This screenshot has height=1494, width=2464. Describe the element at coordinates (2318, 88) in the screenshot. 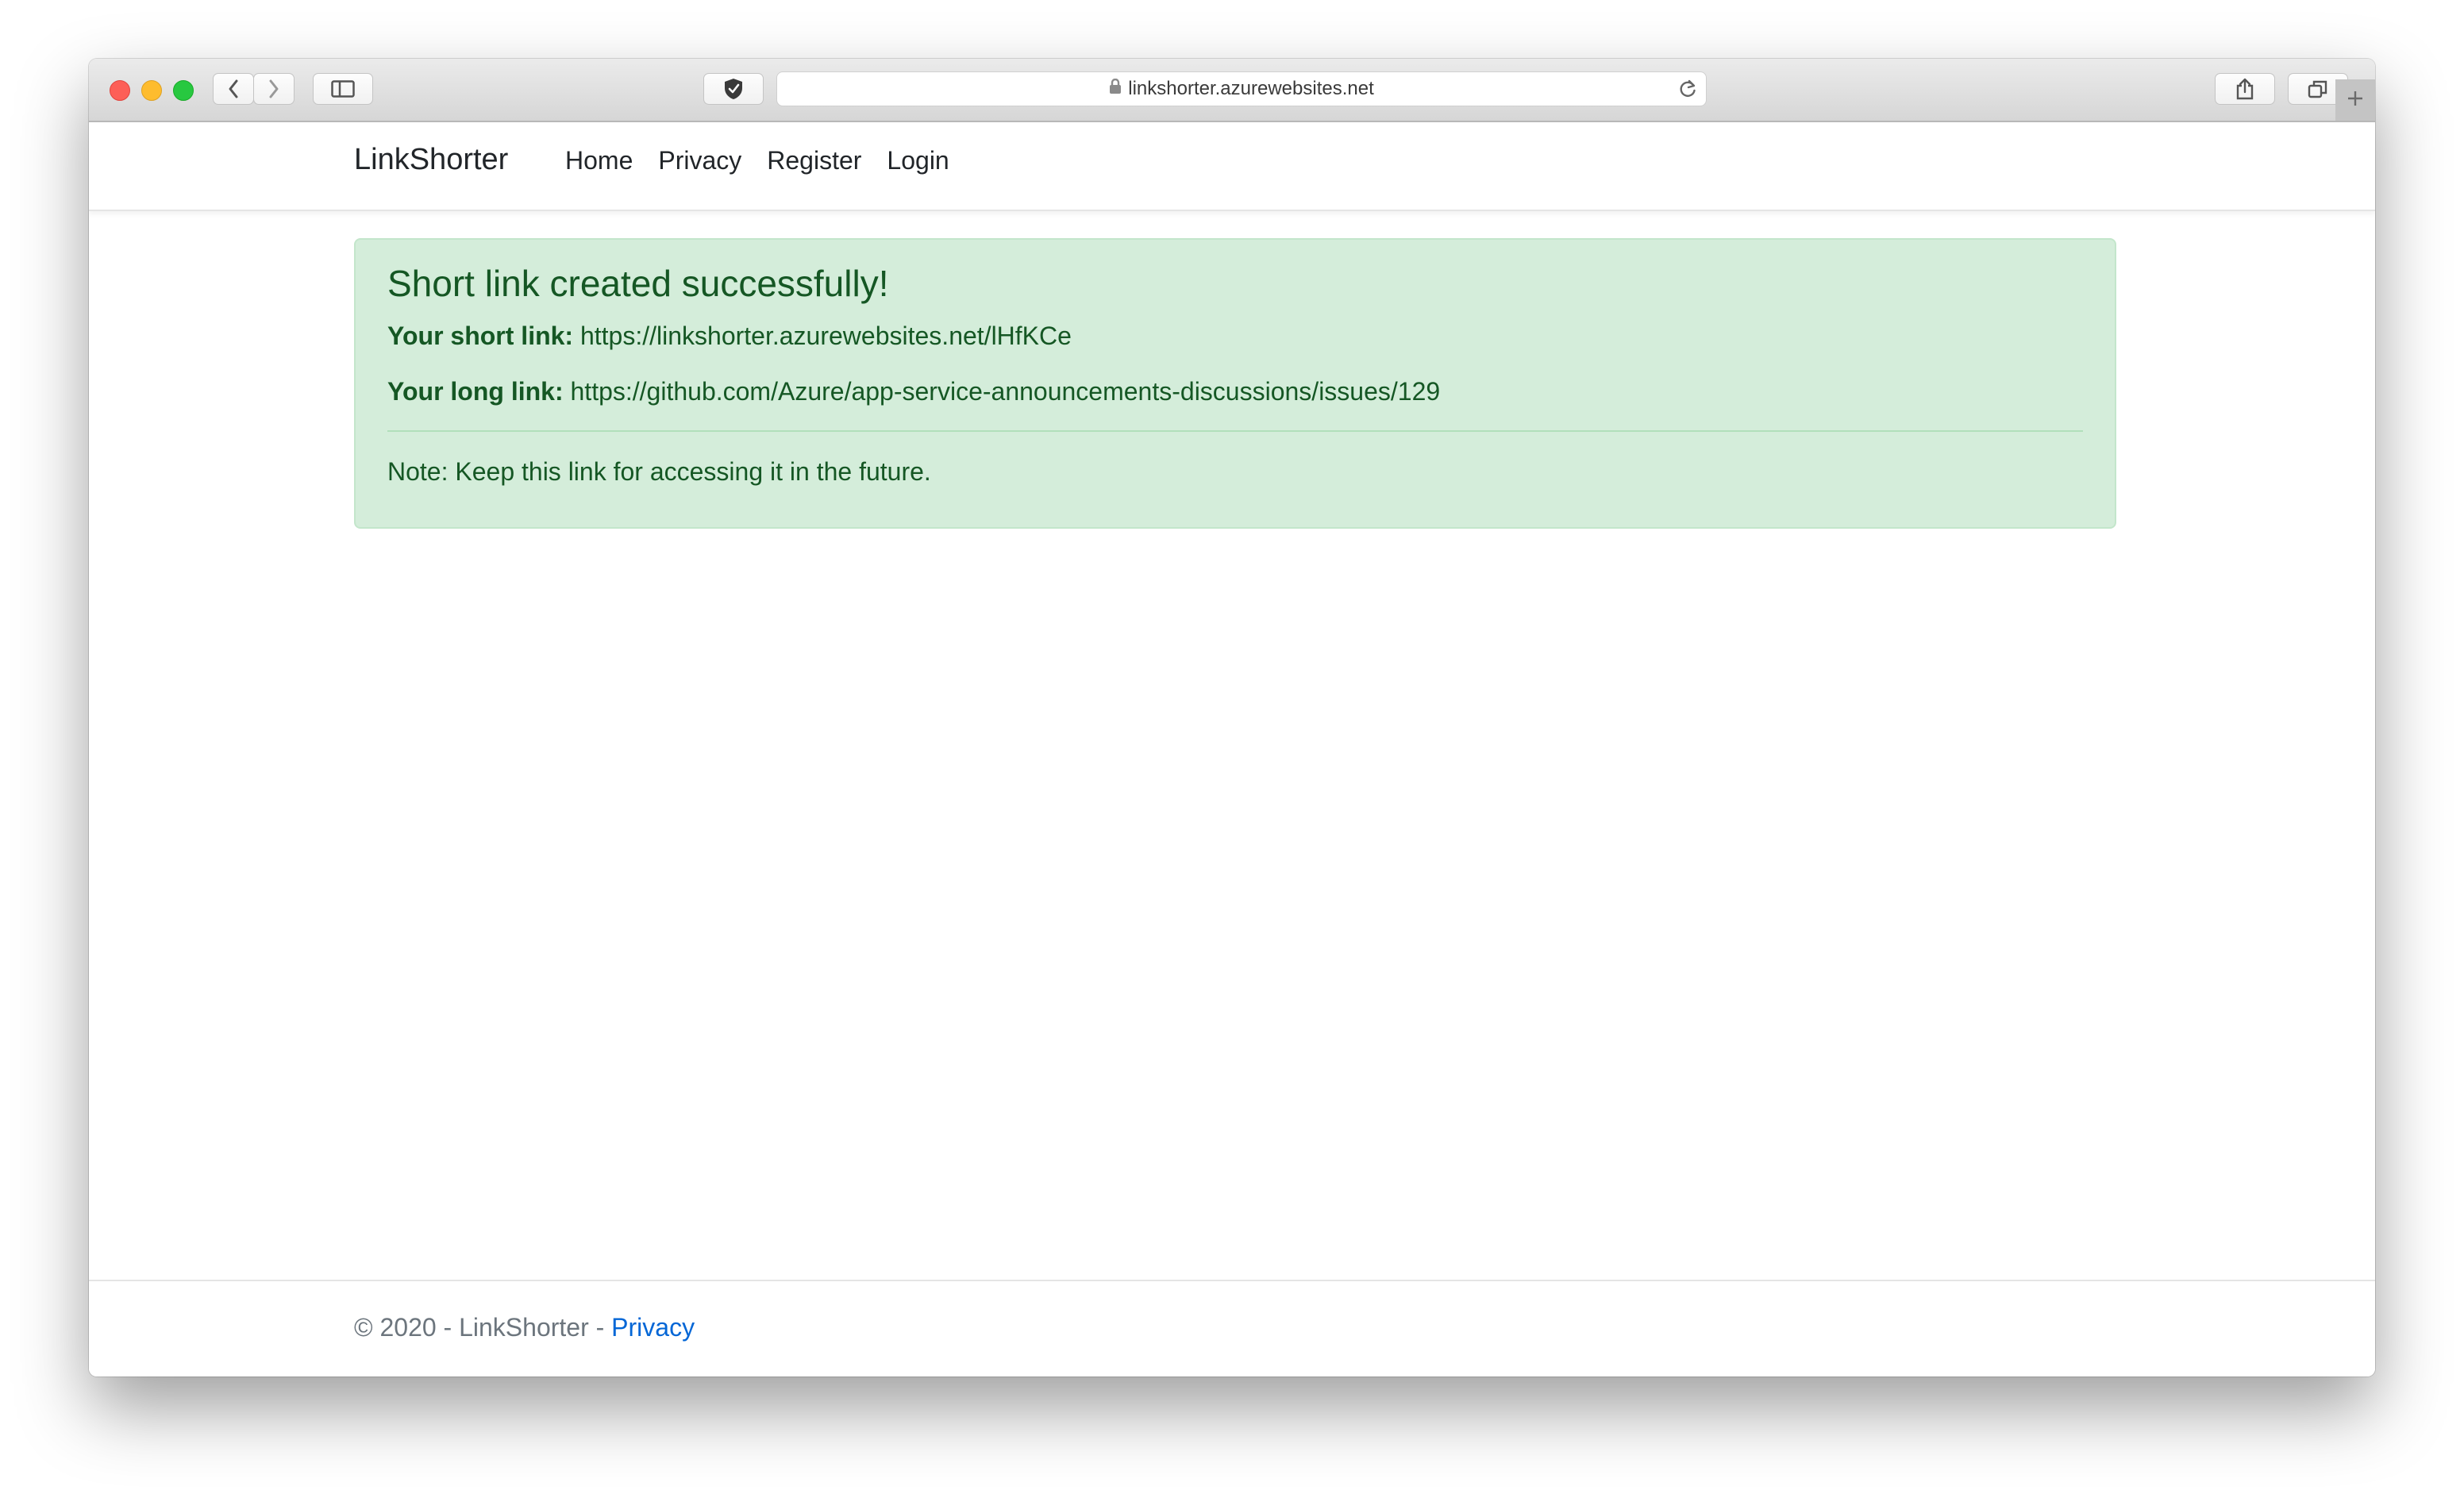

I see `tabs-icon` at that location.